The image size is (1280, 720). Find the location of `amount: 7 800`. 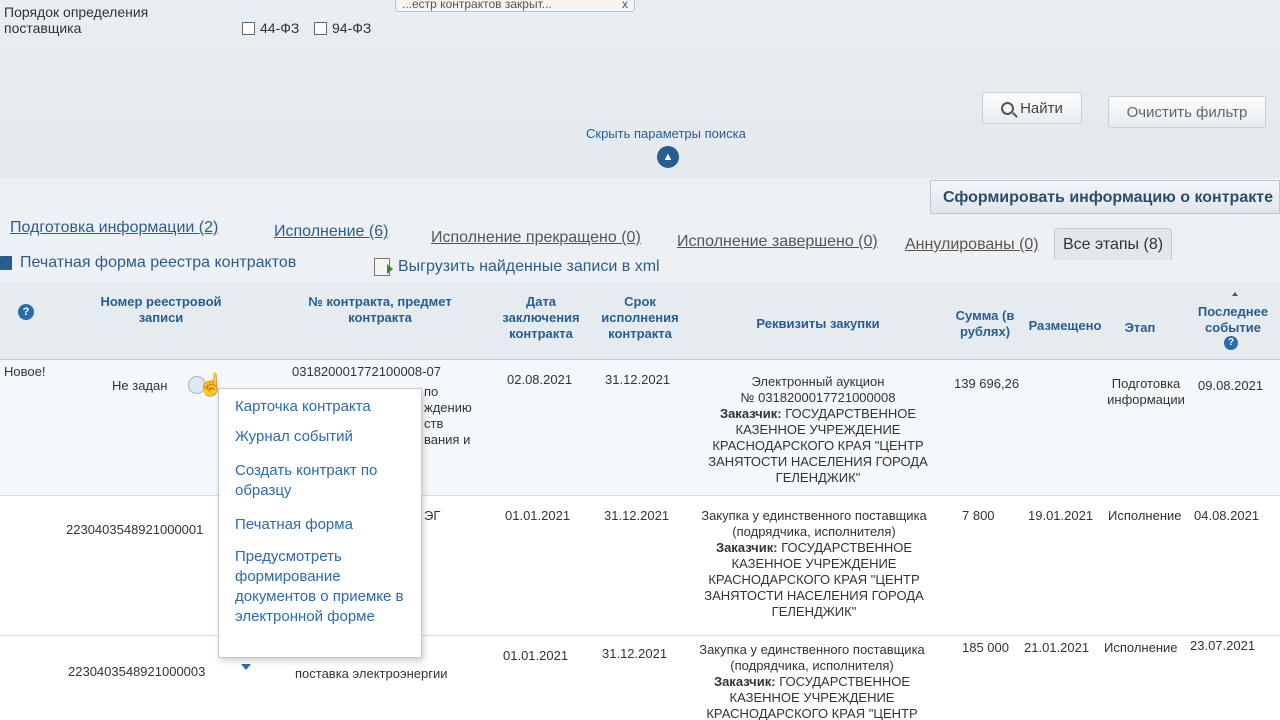

amount: 7 800 is located at coordinates (978, 515).